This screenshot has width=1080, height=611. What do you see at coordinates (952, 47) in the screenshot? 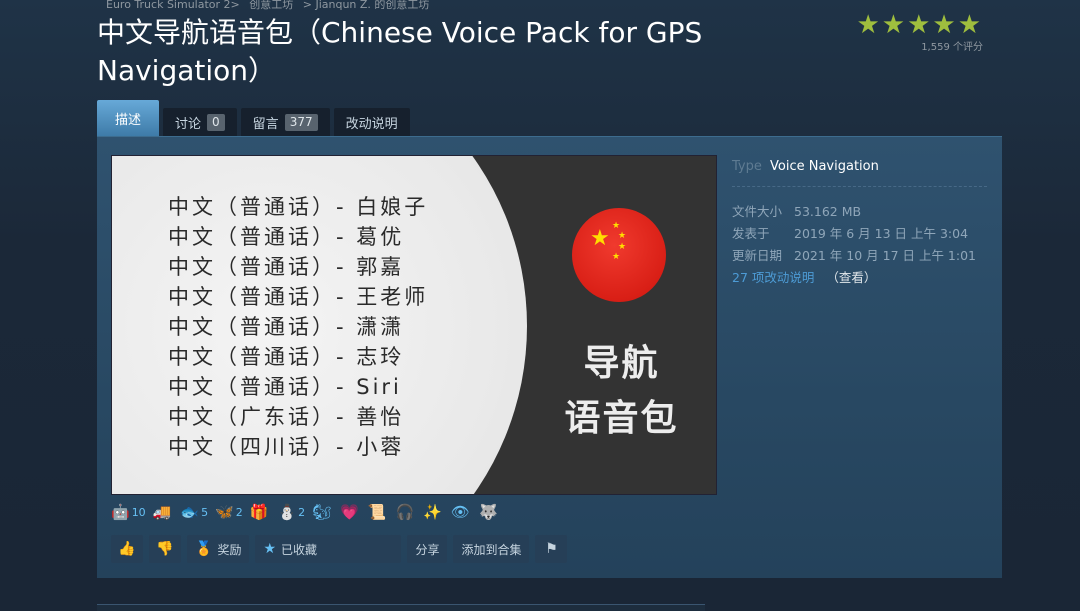
I see `rating-count: 1,559 个评分` at bounding box center [952, 47].